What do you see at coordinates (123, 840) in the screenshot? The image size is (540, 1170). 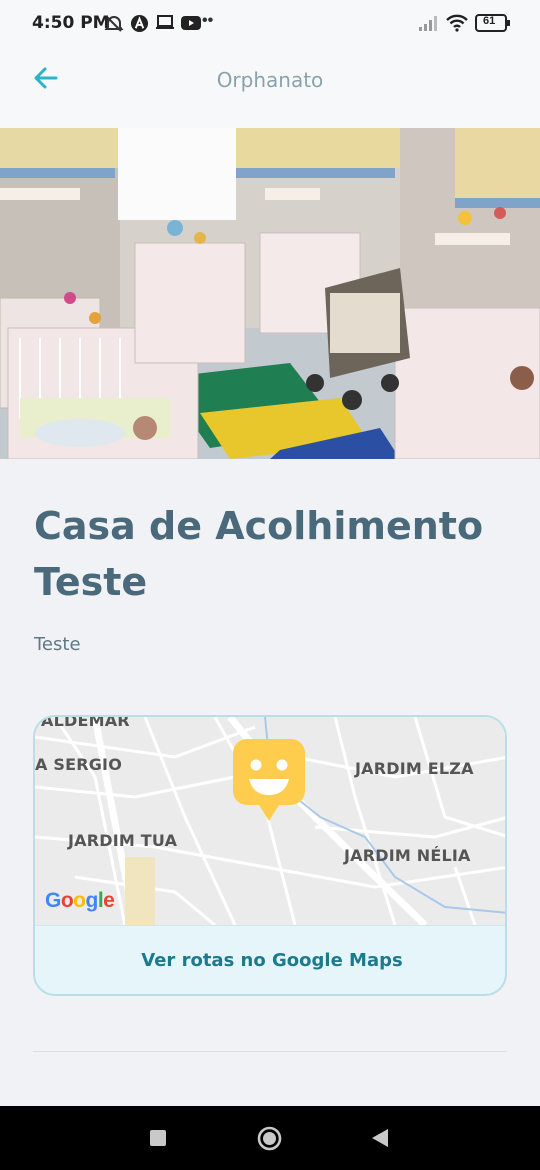 I see `map-label-jardim-tua: JARDIM TUA` at bounding box center [123, 840].